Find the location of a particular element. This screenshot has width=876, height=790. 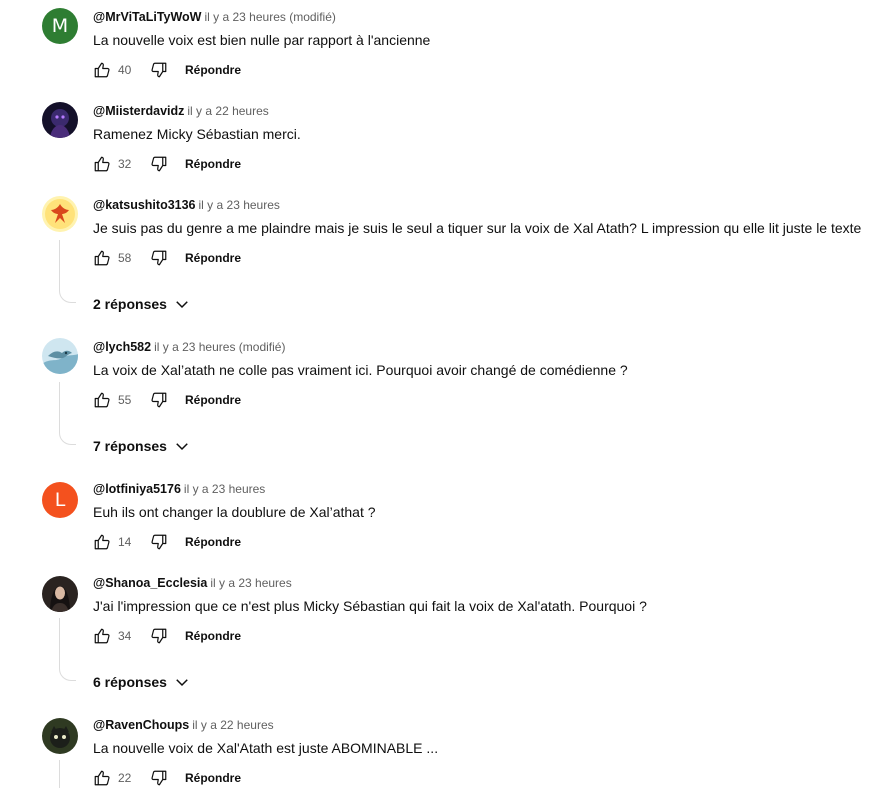

replies-count: 6 réponses is located at coordinates (130, 682).